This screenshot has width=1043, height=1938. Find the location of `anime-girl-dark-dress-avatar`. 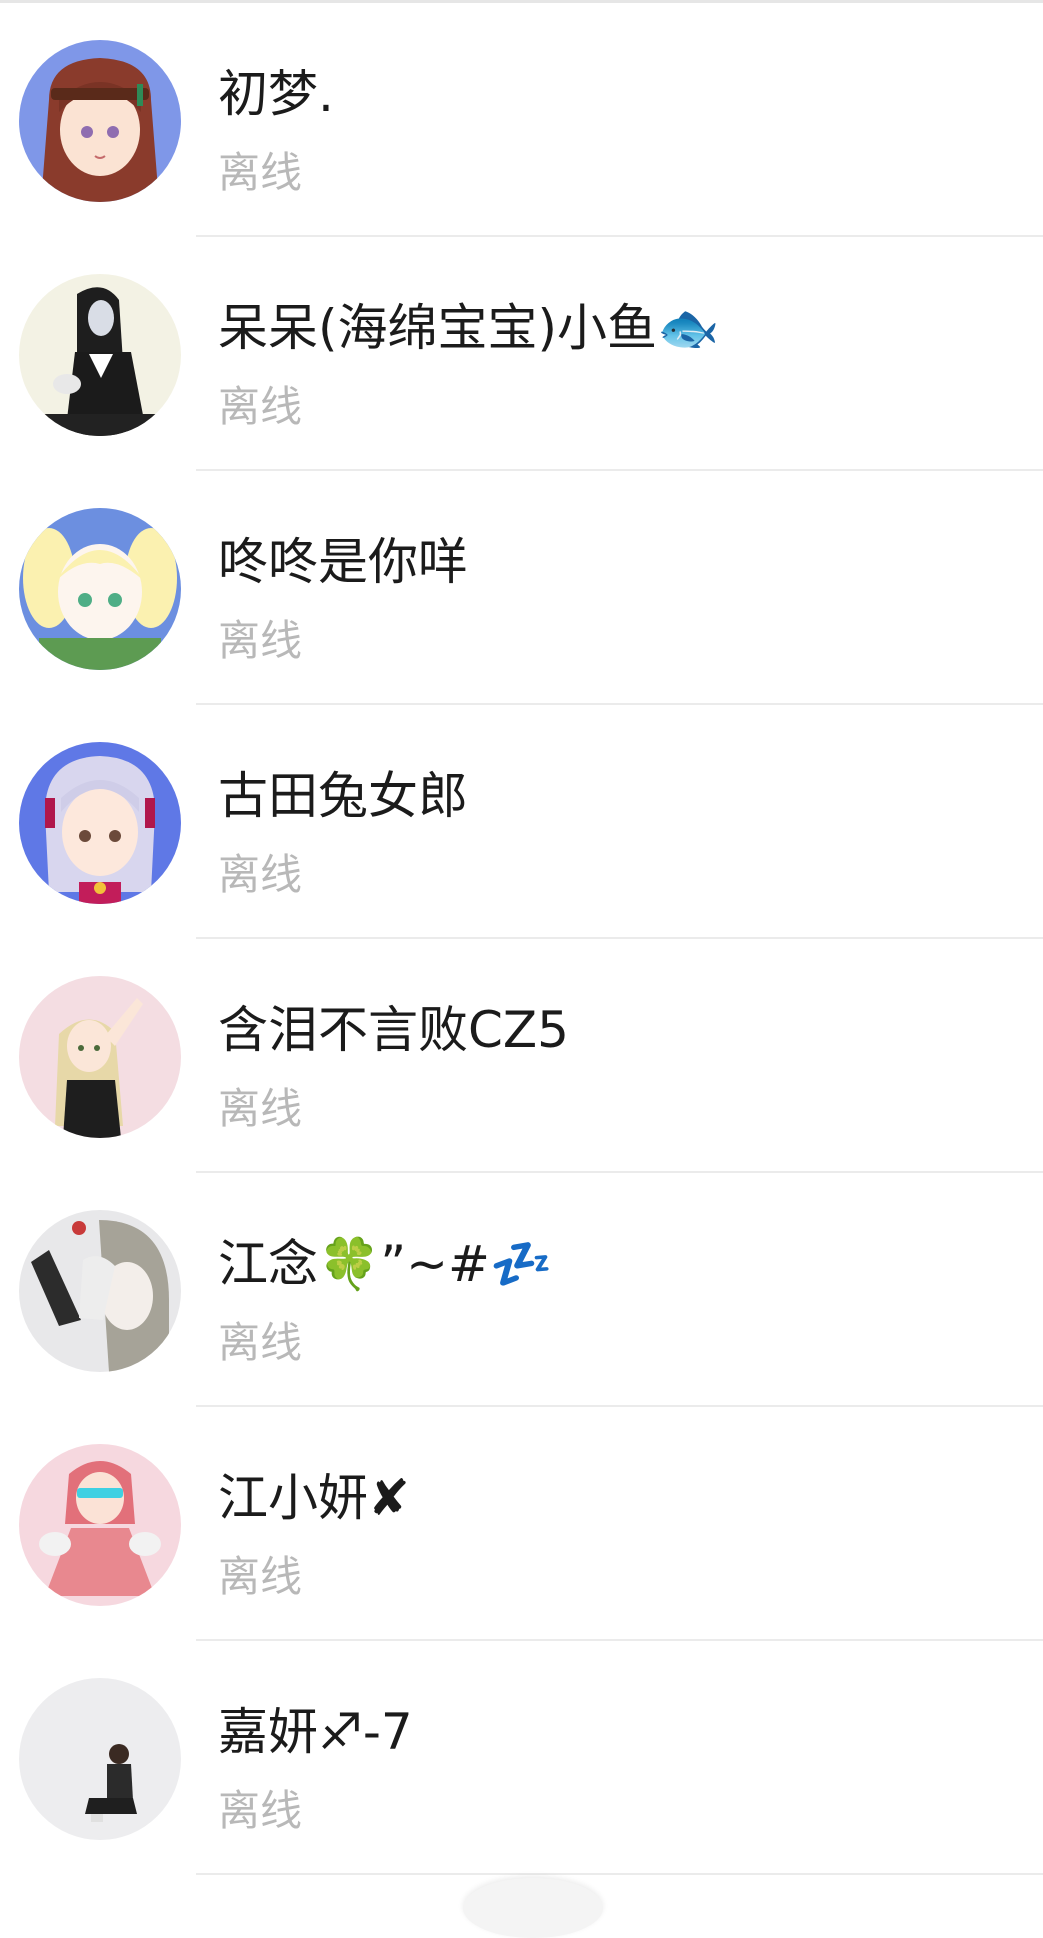

anime-girl-dark-dress-avatar is located at coordinates (100, 355).